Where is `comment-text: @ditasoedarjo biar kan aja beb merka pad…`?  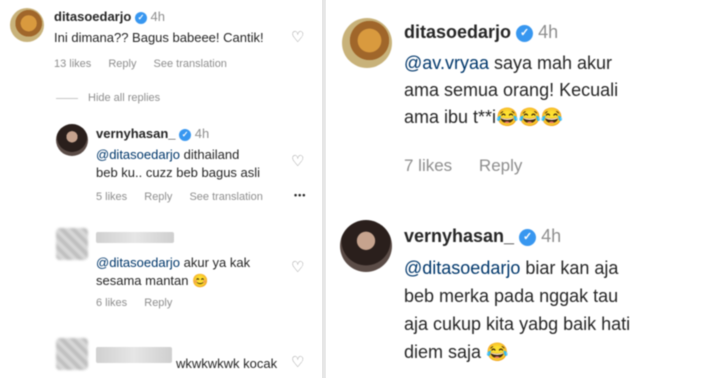
comment-text: @ditasoedarjo biar kan aja beb merka pad… is located at coordinates (517, 310).